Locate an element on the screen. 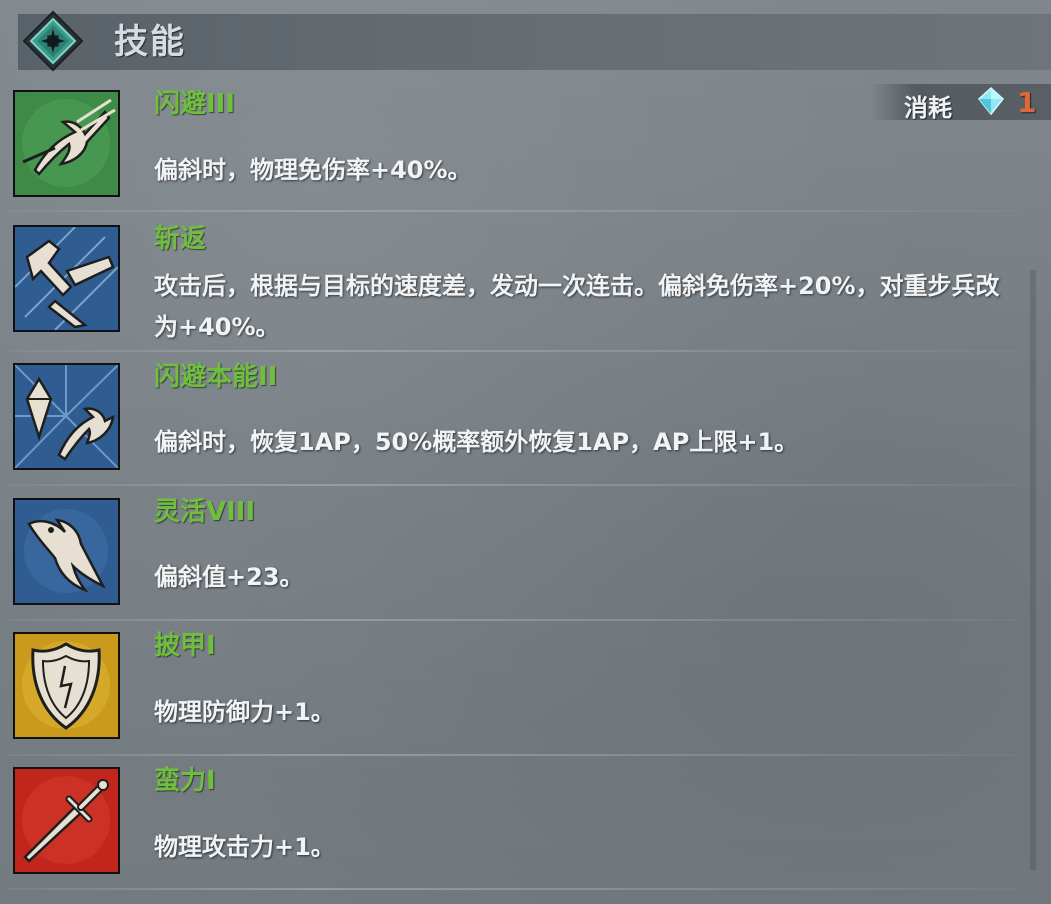 The image size is (1051, 904). skill-description: 偏斜时，恢复1AP，50%概率额外恢复1AP，AP上限+1。 is located at coordinates (476, 442).